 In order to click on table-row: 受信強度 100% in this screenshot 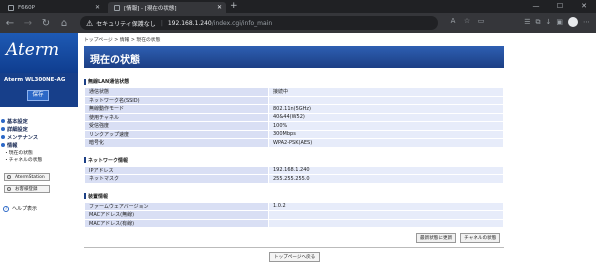, I will do `click(294, 126)`.